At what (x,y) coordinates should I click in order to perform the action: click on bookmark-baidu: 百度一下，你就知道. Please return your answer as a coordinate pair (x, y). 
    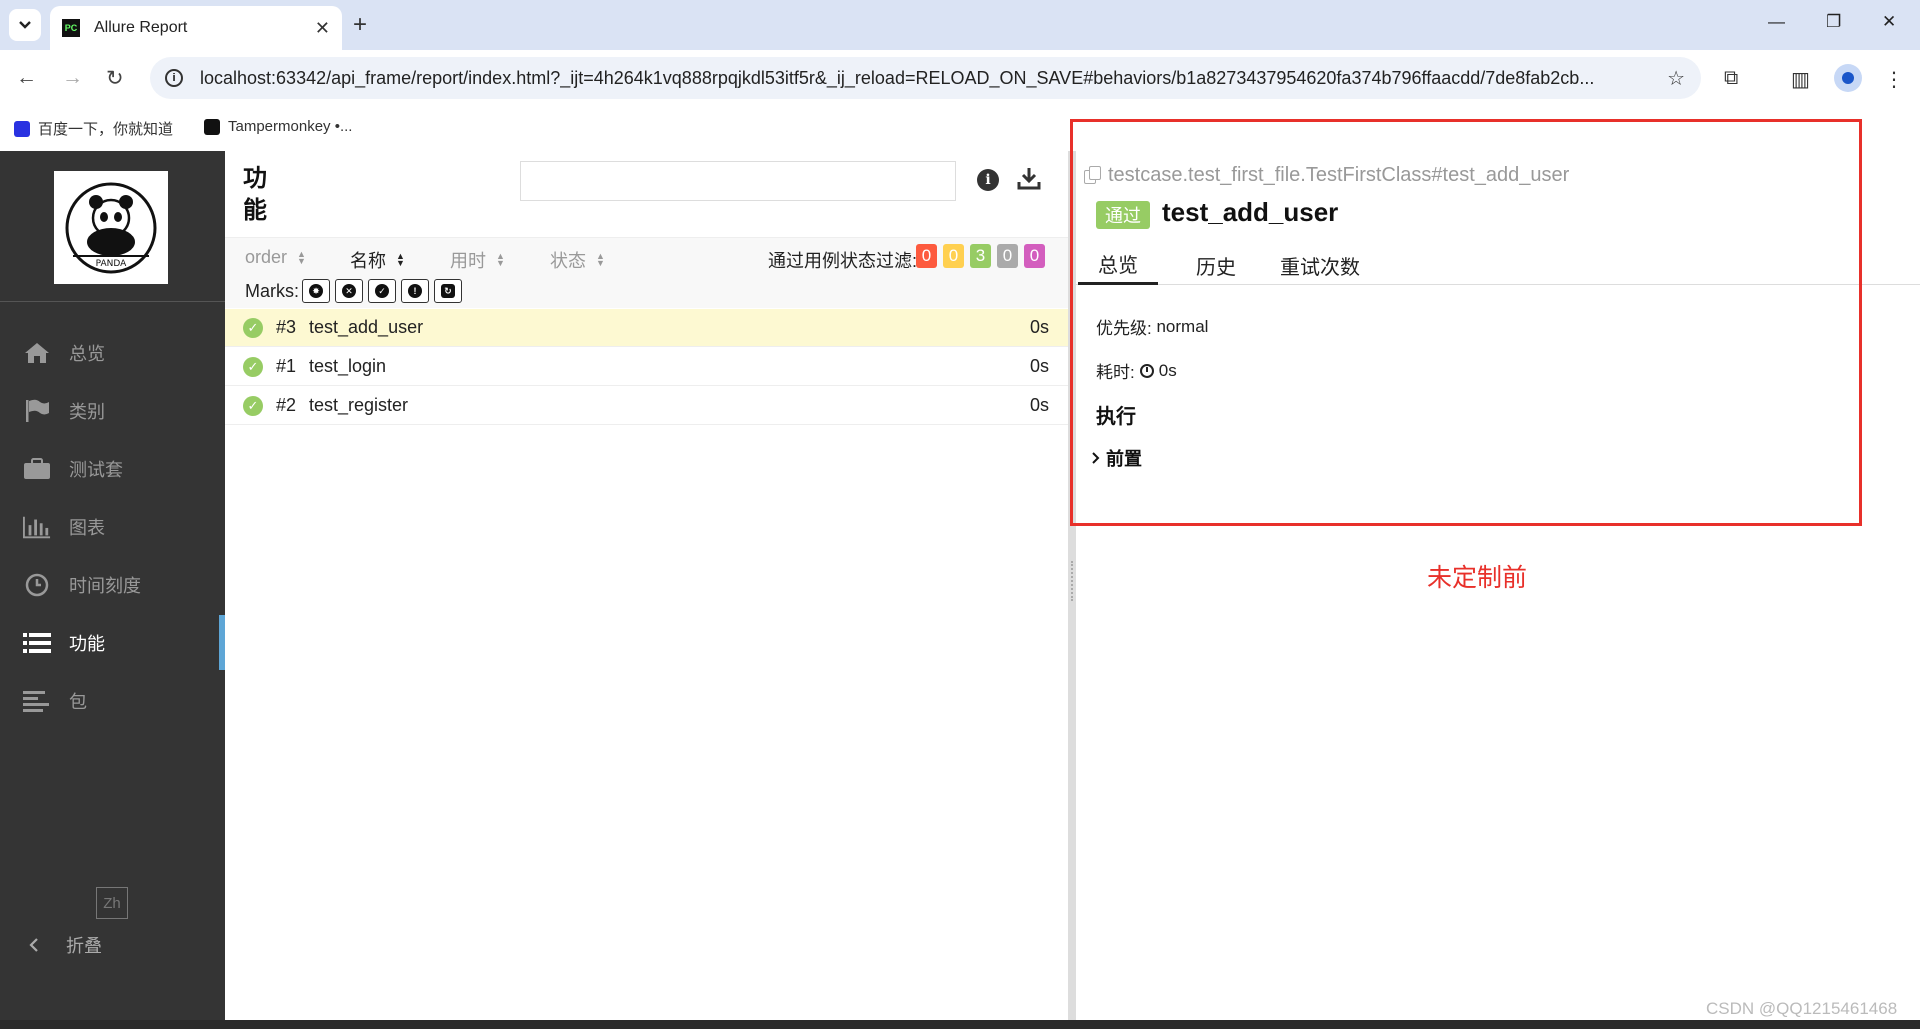
    Looking at the image, I should click on (93, 128).